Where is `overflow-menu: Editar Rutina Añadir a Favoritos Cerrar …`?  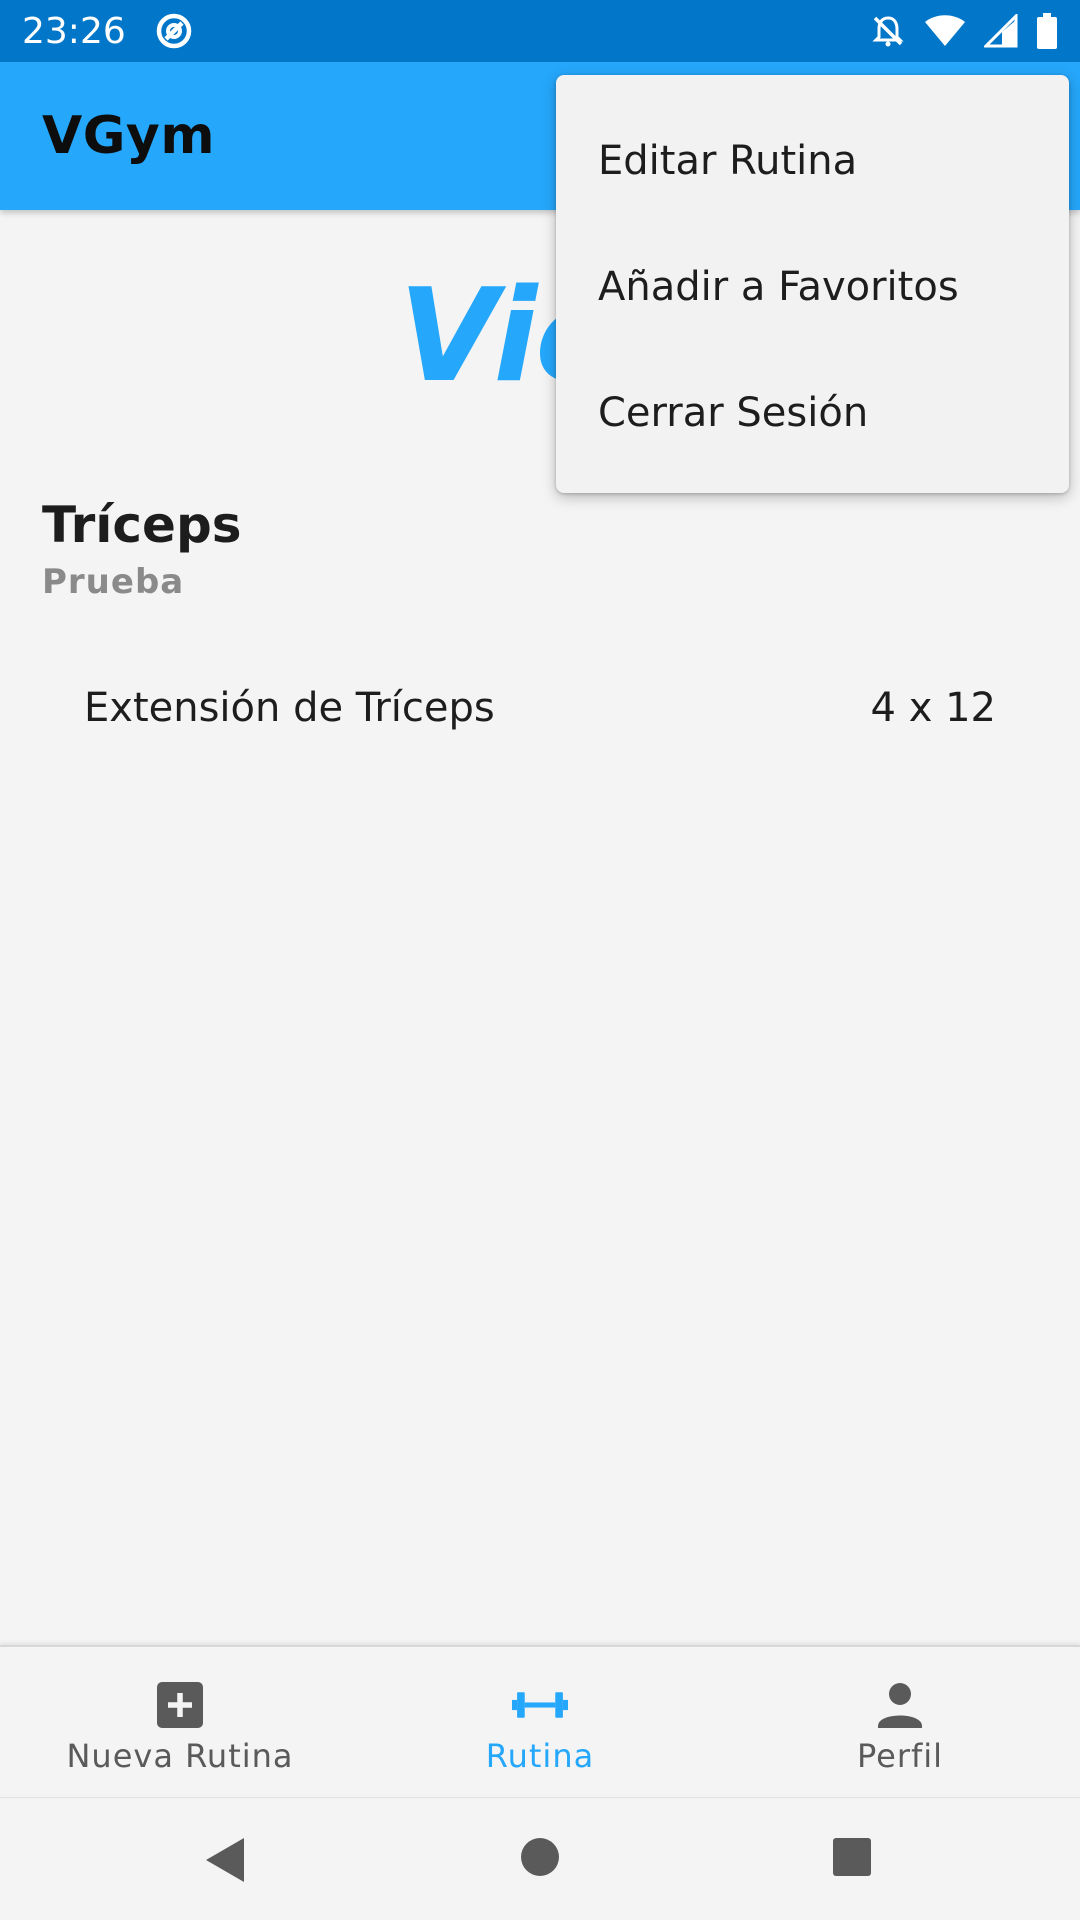 overflow-menu: Editar Rutina Añadir a Favoritos Cerrar … is located at coordinates (812, 284).